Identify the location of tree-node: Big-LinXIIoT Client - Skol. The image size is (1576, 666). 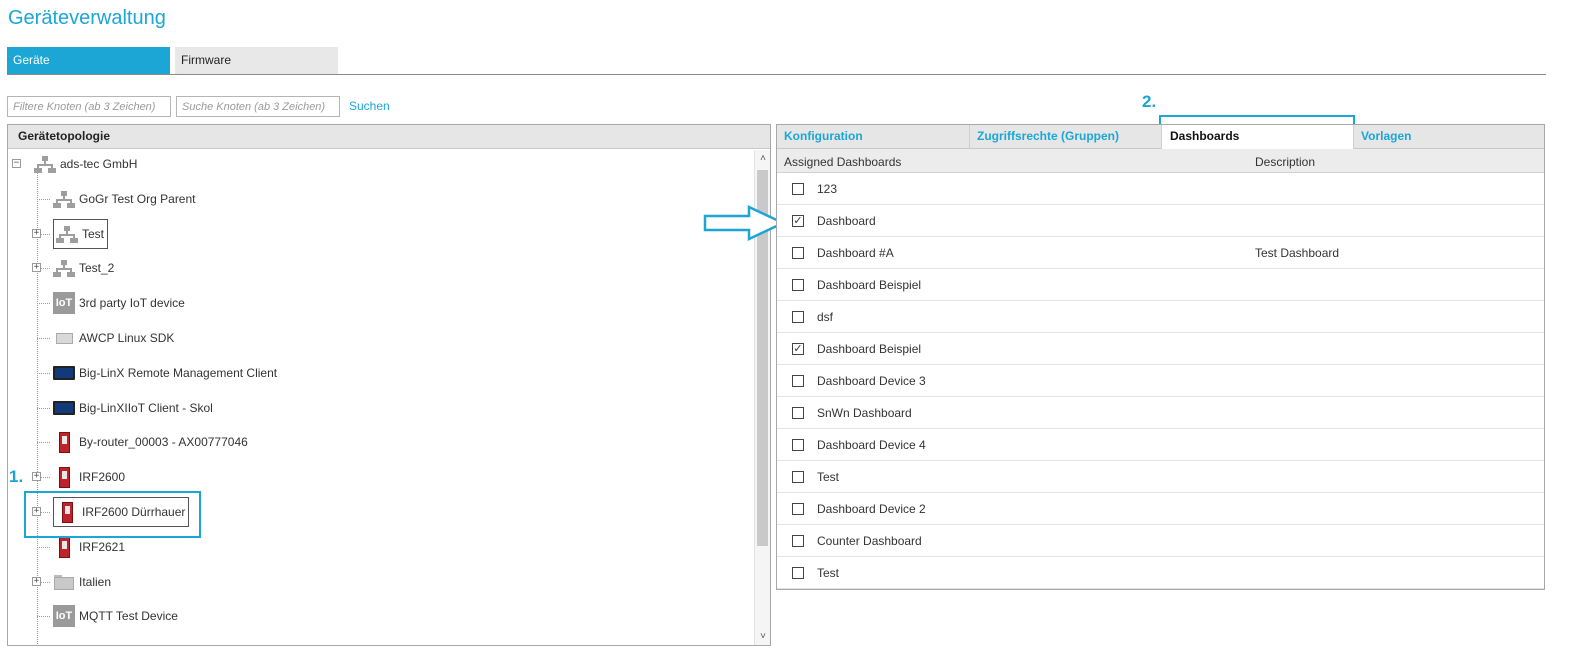
(133, 408).